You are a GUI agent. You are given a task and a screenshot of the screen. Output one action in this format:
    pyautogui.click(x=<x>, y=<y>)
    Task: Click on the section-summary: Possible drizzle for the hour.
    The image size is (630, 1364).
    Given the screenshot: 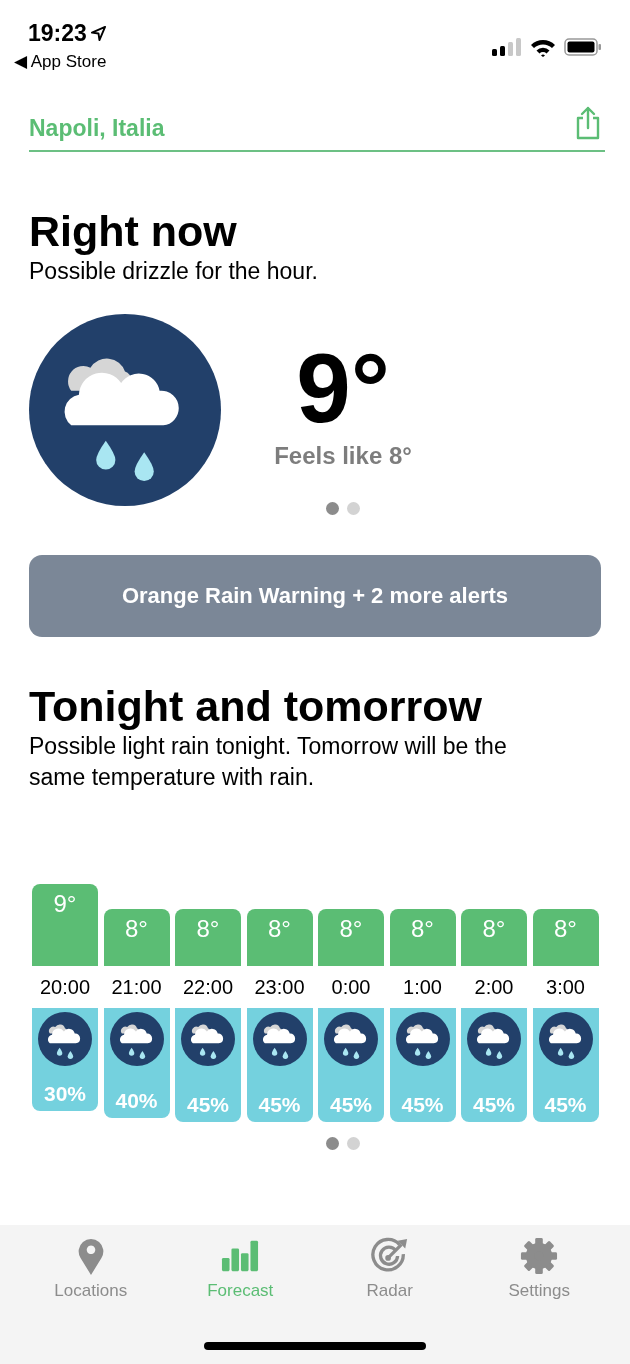 What is the action you would take?
    pyautogui.click(x=174, y=271)
    